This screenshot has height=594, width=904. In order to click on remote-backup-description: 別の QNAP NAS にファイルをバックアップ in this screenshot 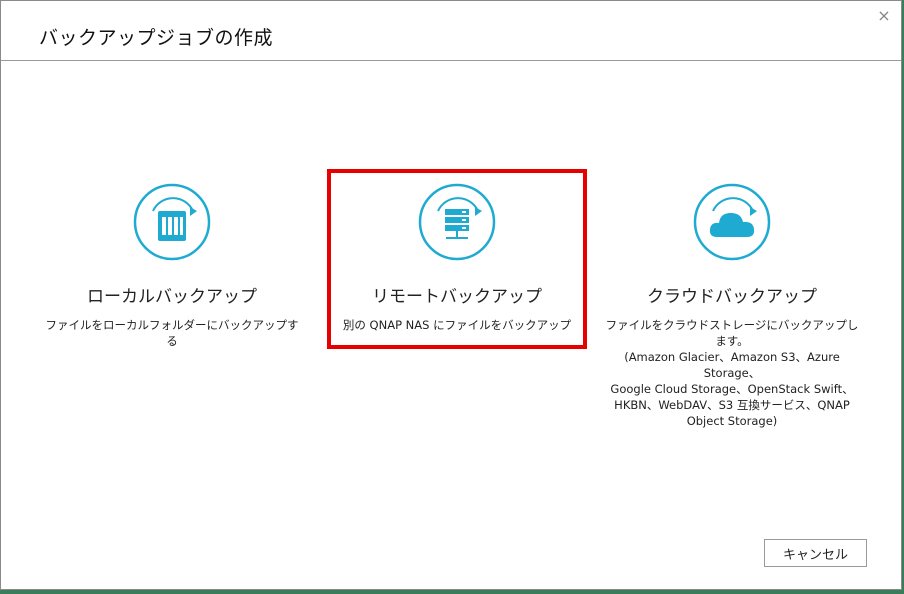, I will do `click(457, 325)`.